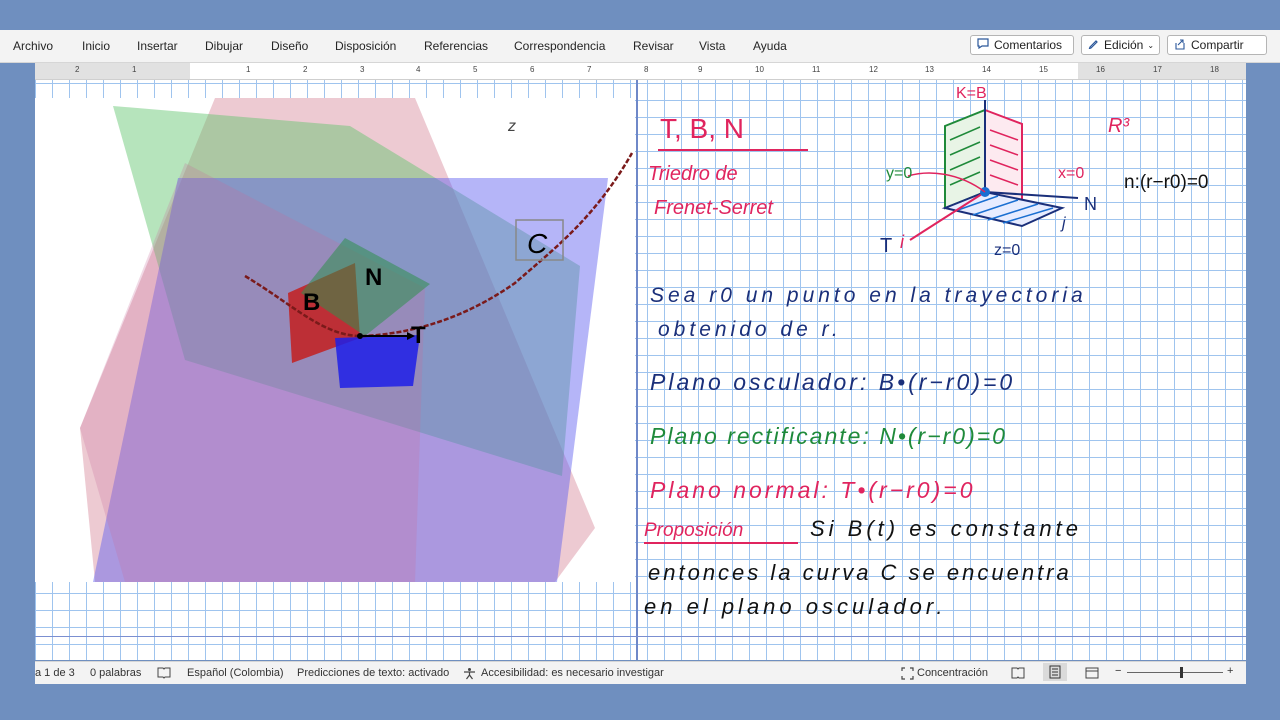 The height and width of the screenshot is (720, 1280). Describe the element at coordinates (1118, 671) in the screenshot. I see `zoom-out-button: −` at that location.